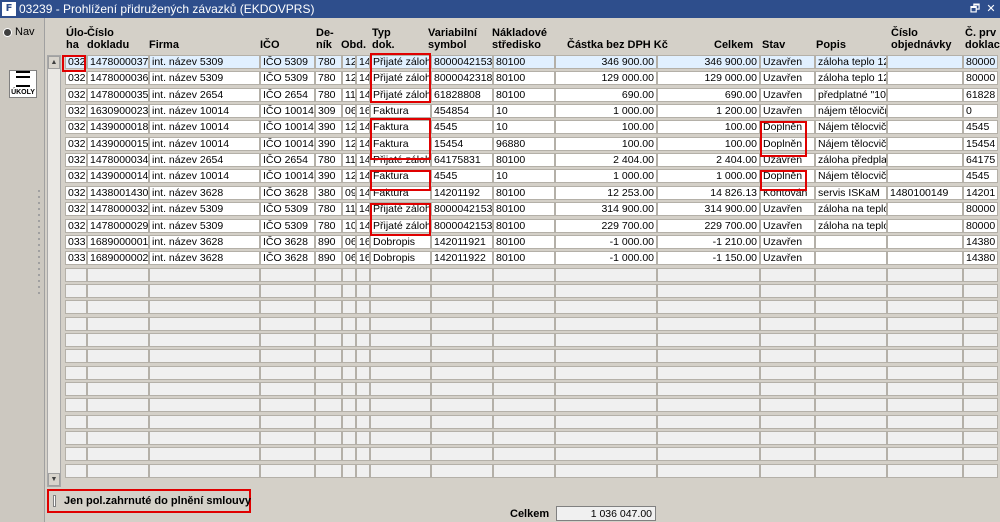  Describe the element at coordinates (982, 45) in the screenshot. I see `column-header-prv-2: doklac` at that location.